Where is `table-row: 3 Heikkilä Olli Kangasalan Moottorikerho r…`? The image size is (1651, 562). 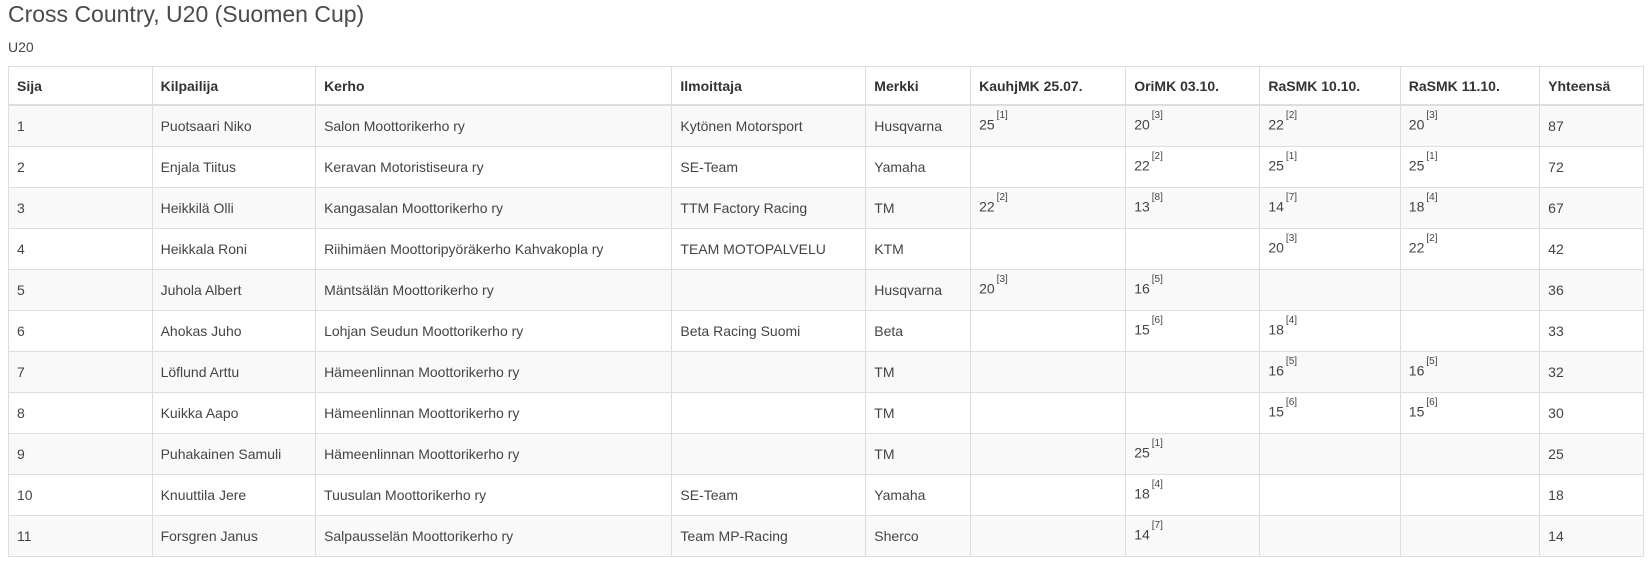
table-row: 3 Heikkilä Olli Kangasalan Moottorikerho r… is located at coordinates (826, 208).